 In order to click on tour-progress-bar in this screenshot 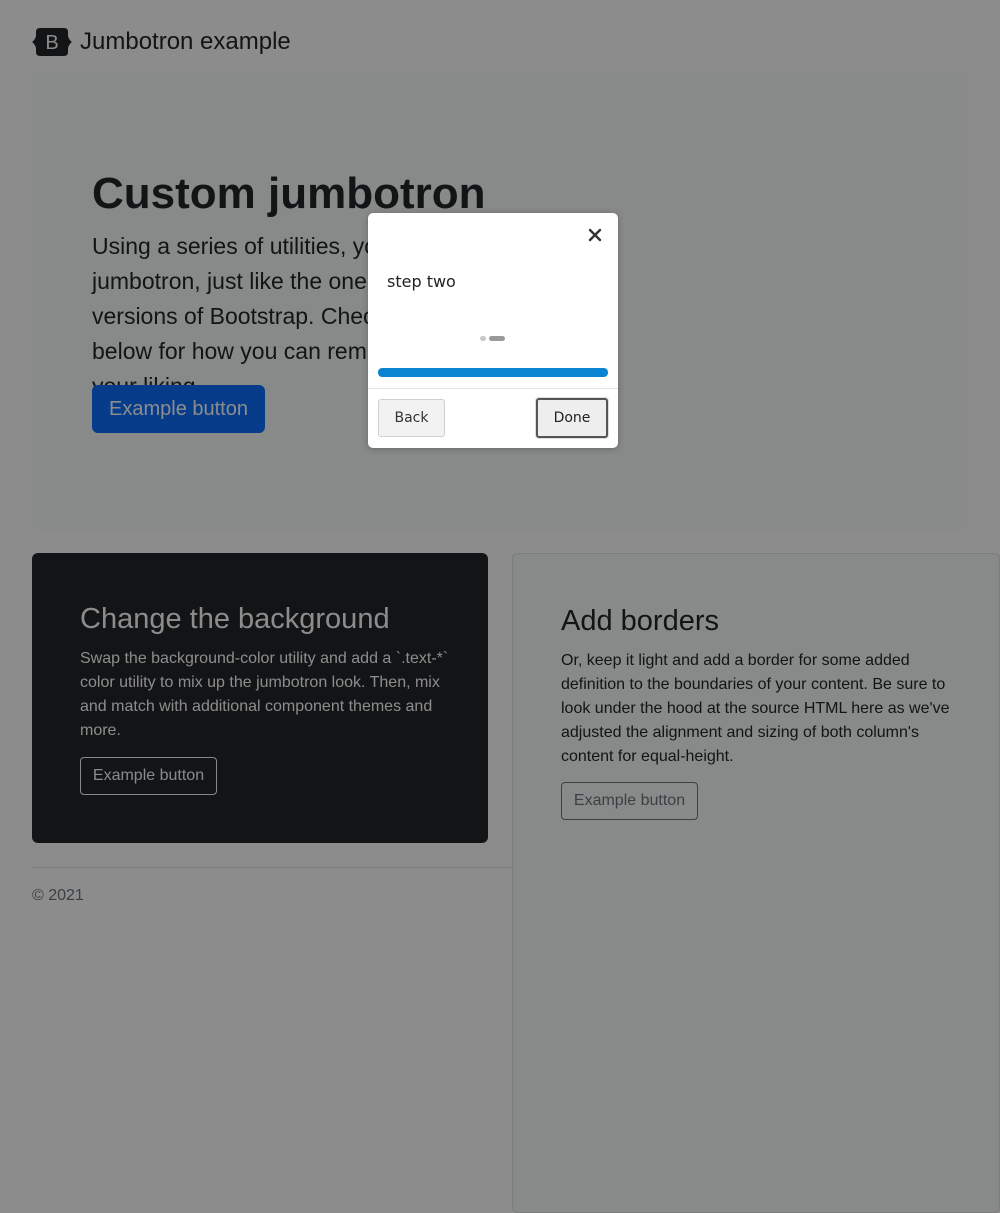, I will do `click(493, 372)`.